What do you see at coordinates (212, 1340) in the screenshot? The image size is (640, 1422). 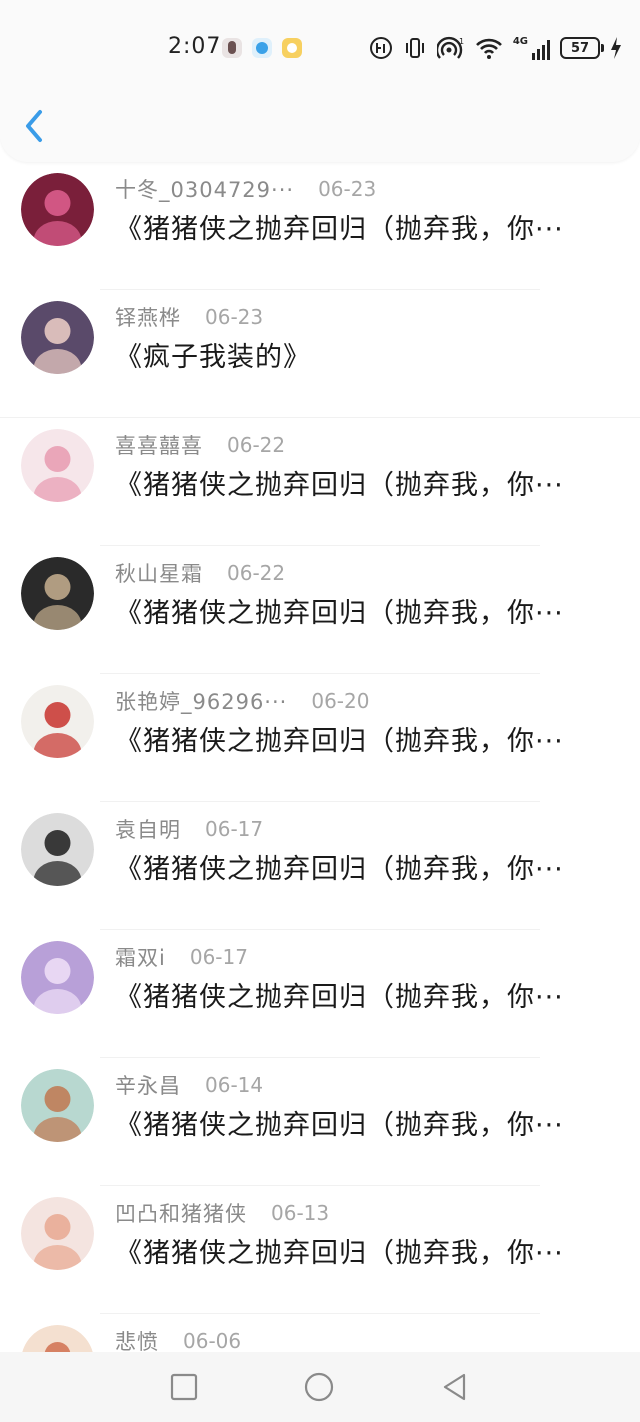 I see `comment-date: 06-06` at bounding box center [212, 1340].